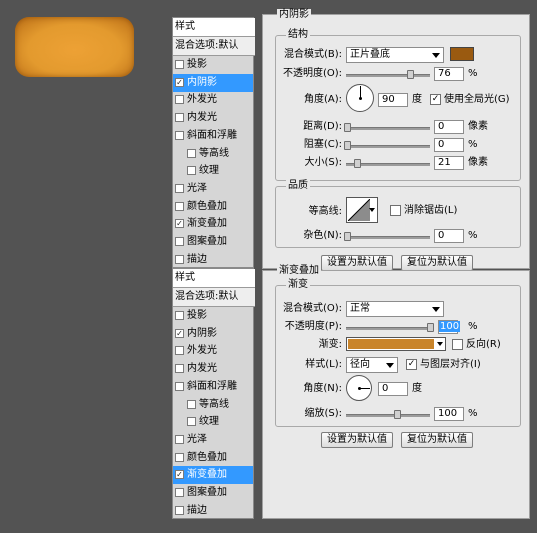 The image size is (537, 533). What do you see at coordinates (457, 344) in the screenshot?
I see `reverse-checkbox` at bounding box center [457, 344].